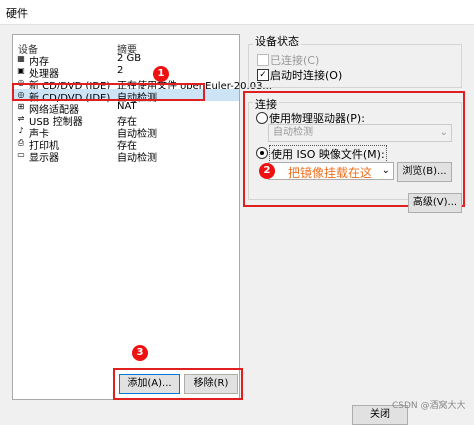  Describe the element at coordinates (263, 75) in the screenshot. I see `connect-at-power-on-checkbox: ✓` at that location.